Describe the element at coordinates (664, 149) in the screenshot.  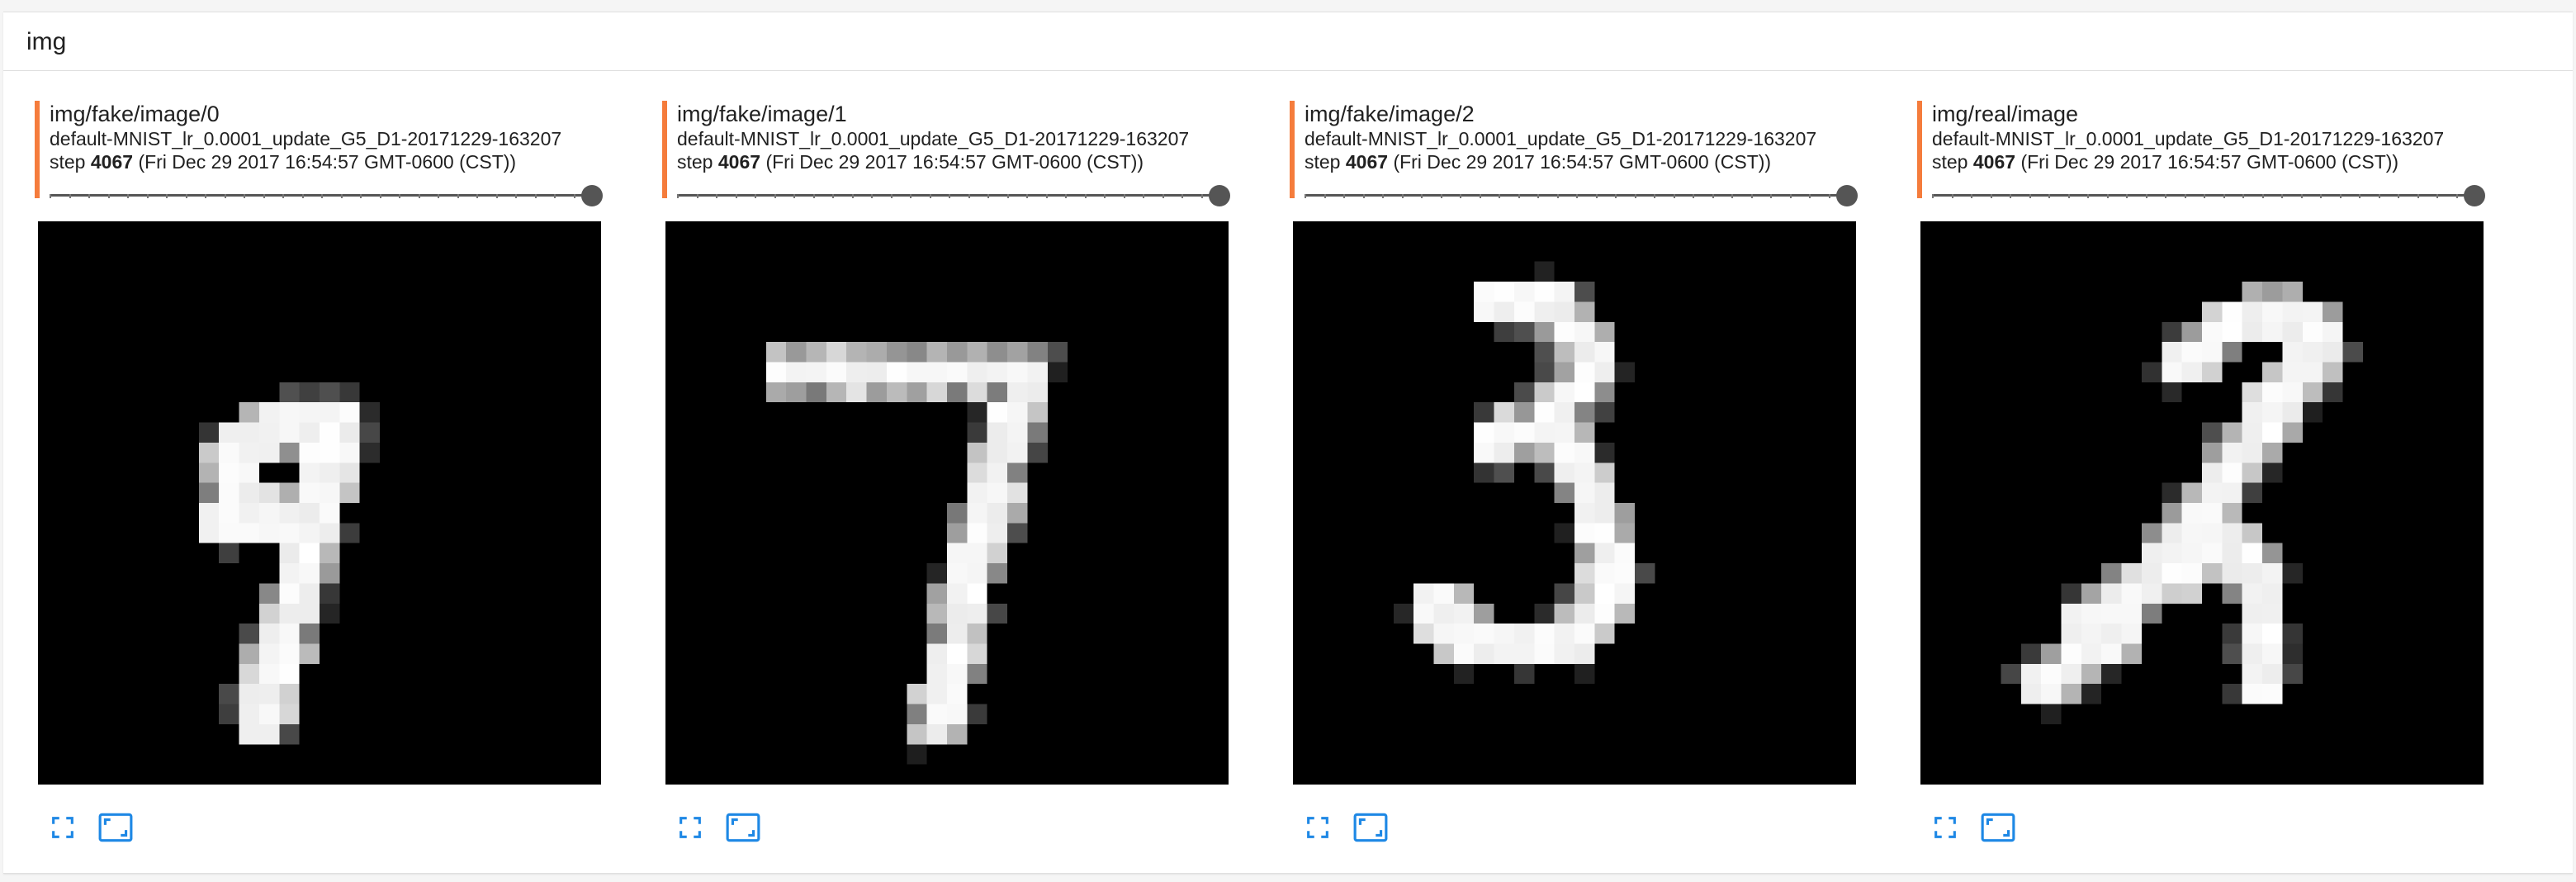
I see `card-accent-bar` at that location.